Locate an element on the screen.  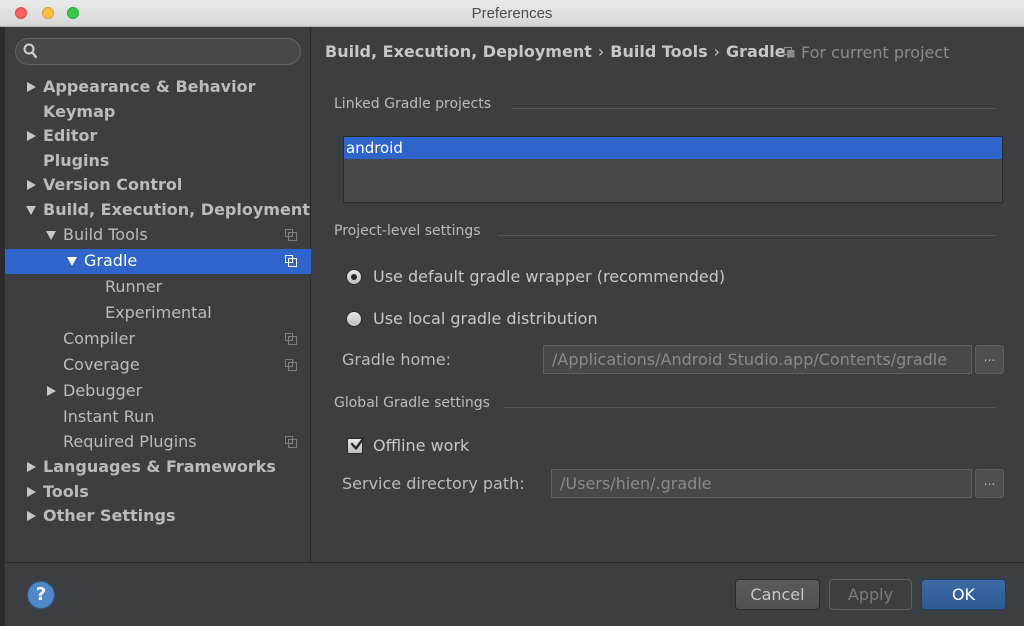
sidebar-item-label: Debugger is located at coordinates (103, 390).